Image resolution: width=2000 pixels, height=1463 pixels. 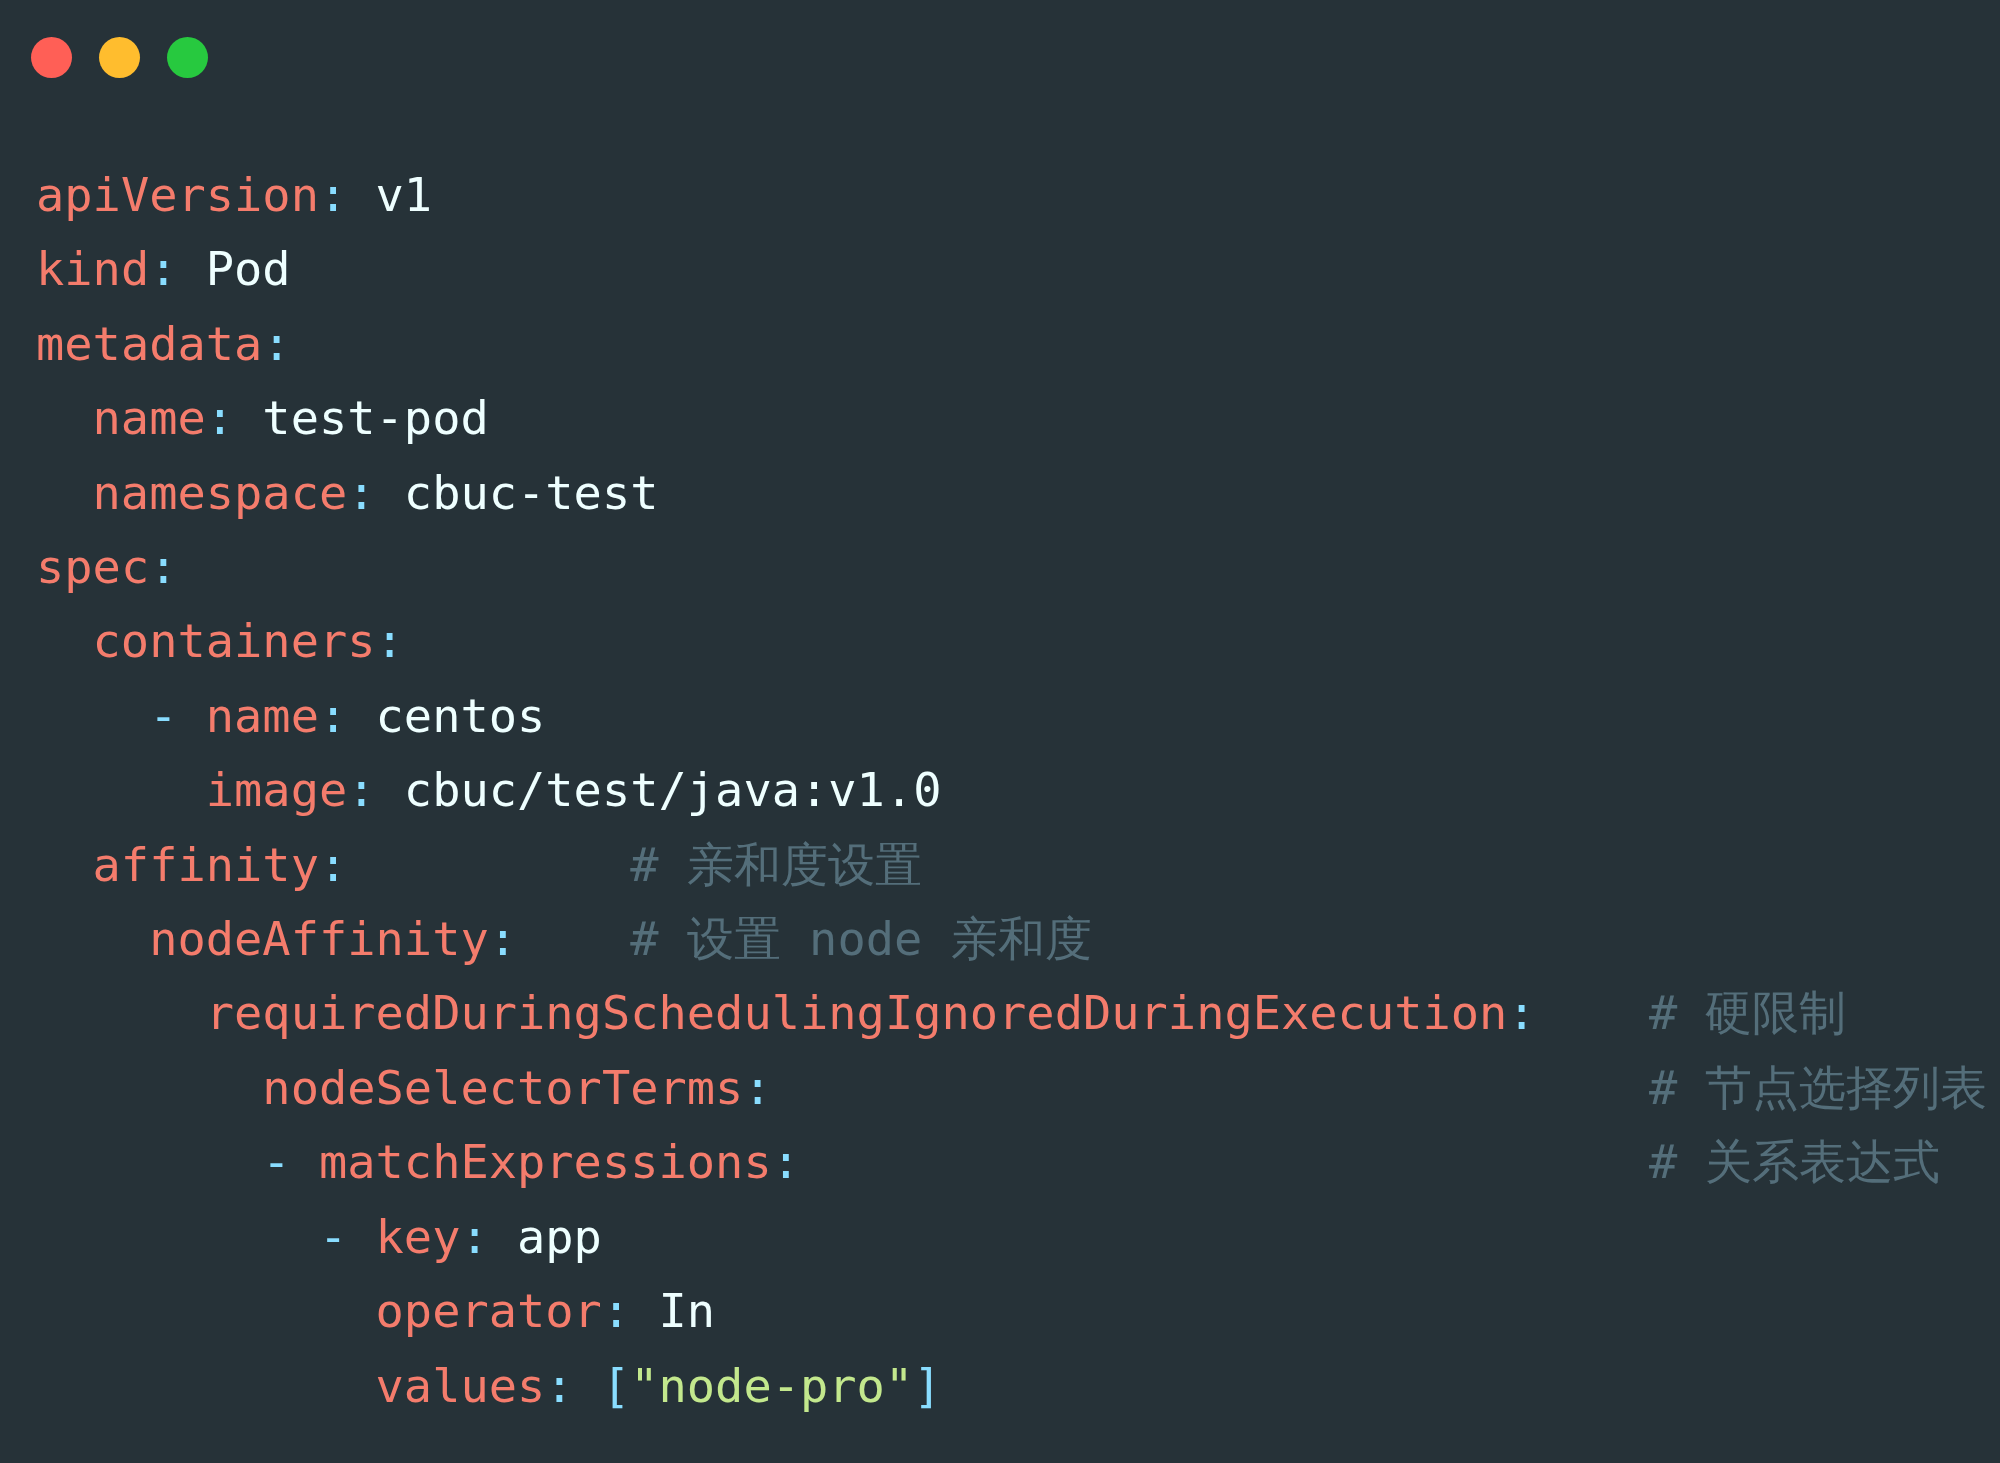 What do you see at coordinates (687, 1311) in the screenshot?
I see `yaml-value: In` at bounding box center [687, 1311].